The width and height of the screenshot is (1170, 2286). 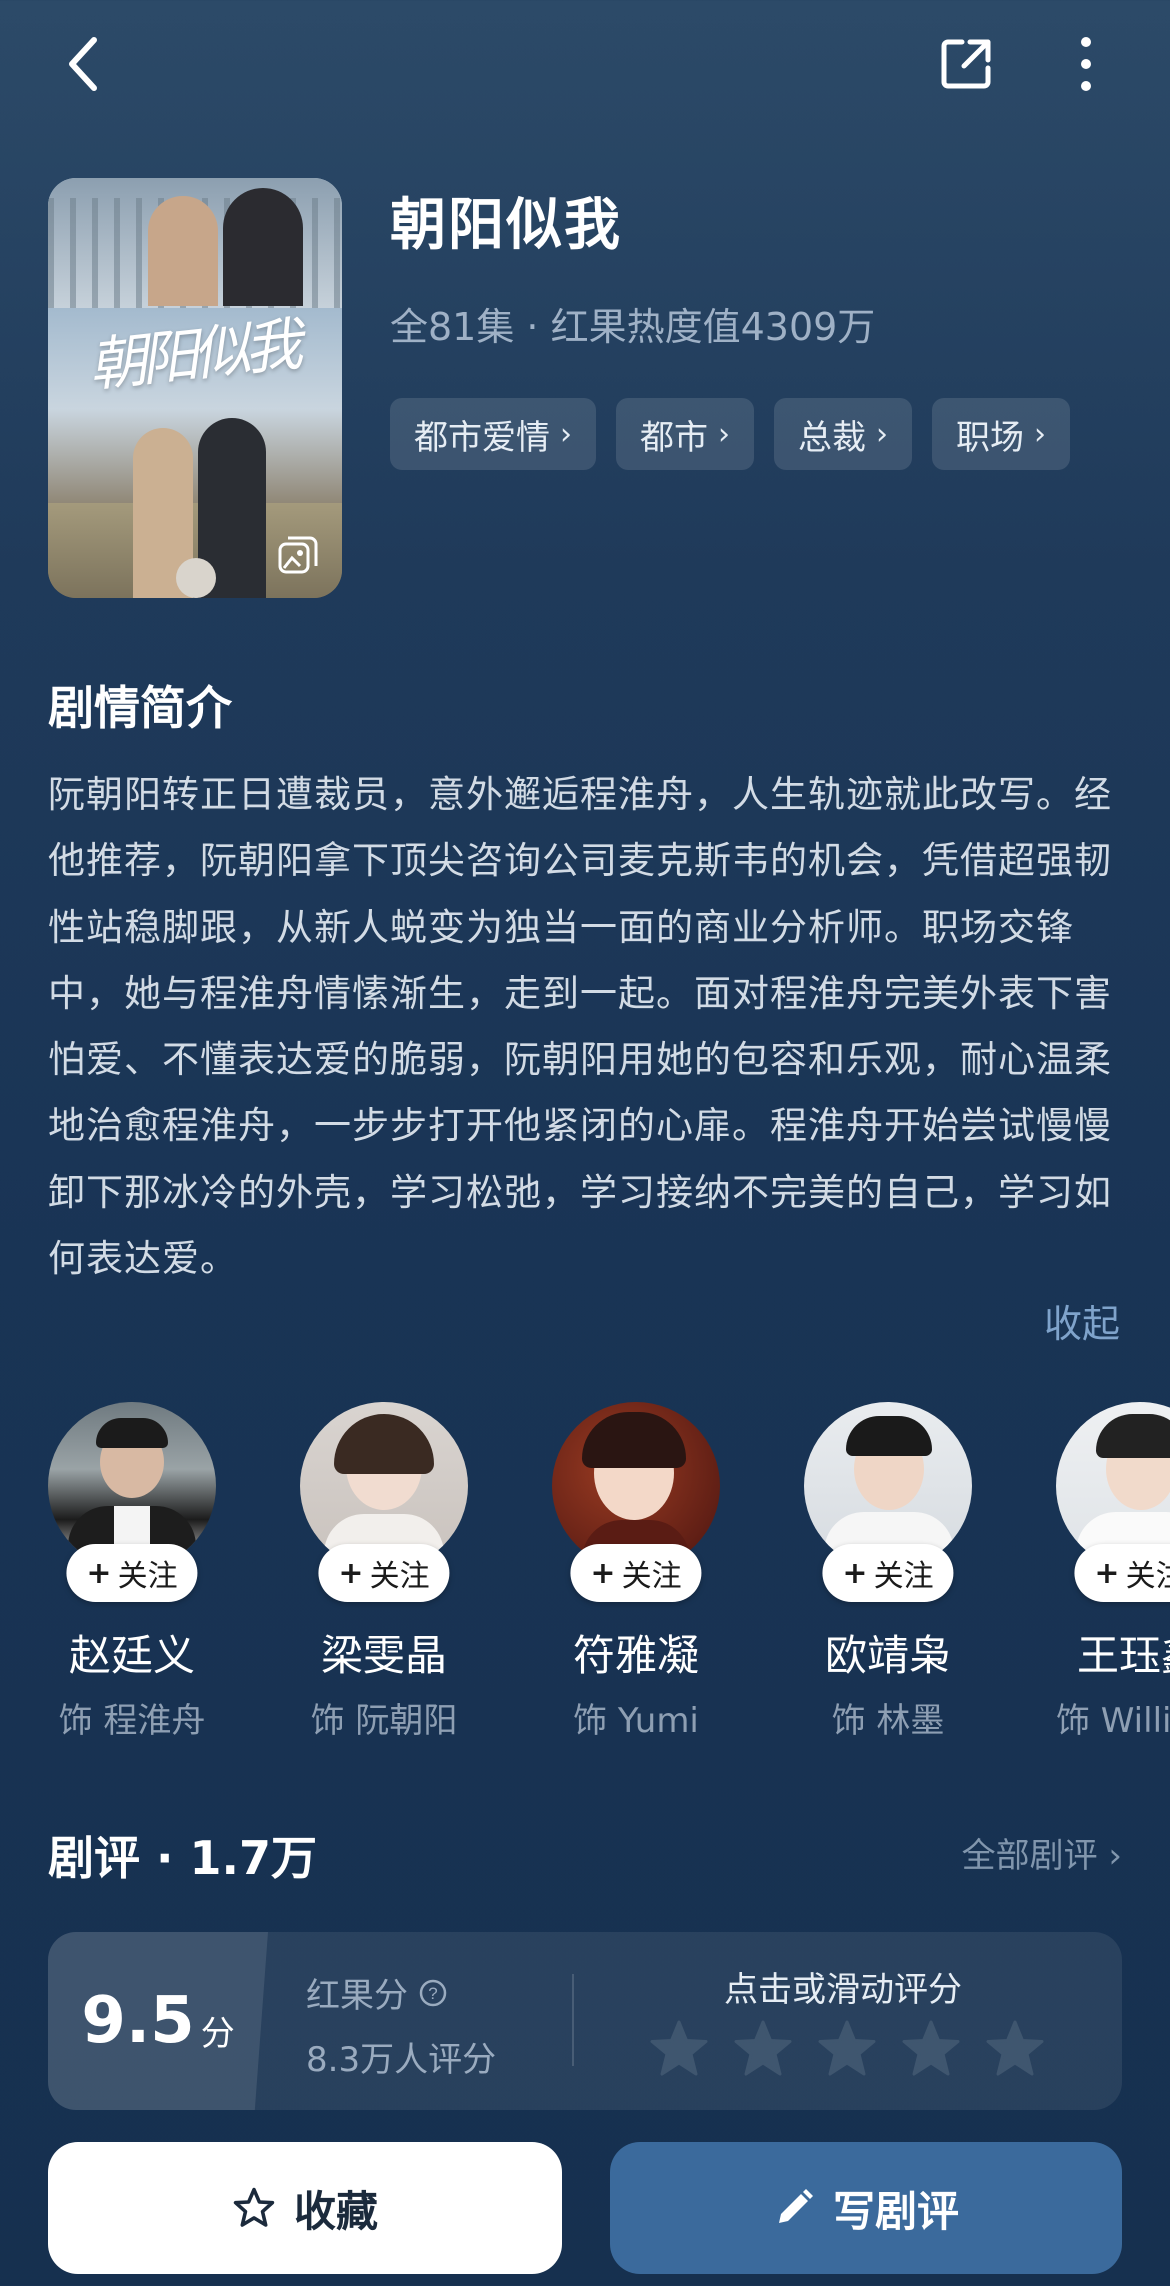 I want to click on rate-prompt: 点击或滑动评分, so click(x=843, y=1990).